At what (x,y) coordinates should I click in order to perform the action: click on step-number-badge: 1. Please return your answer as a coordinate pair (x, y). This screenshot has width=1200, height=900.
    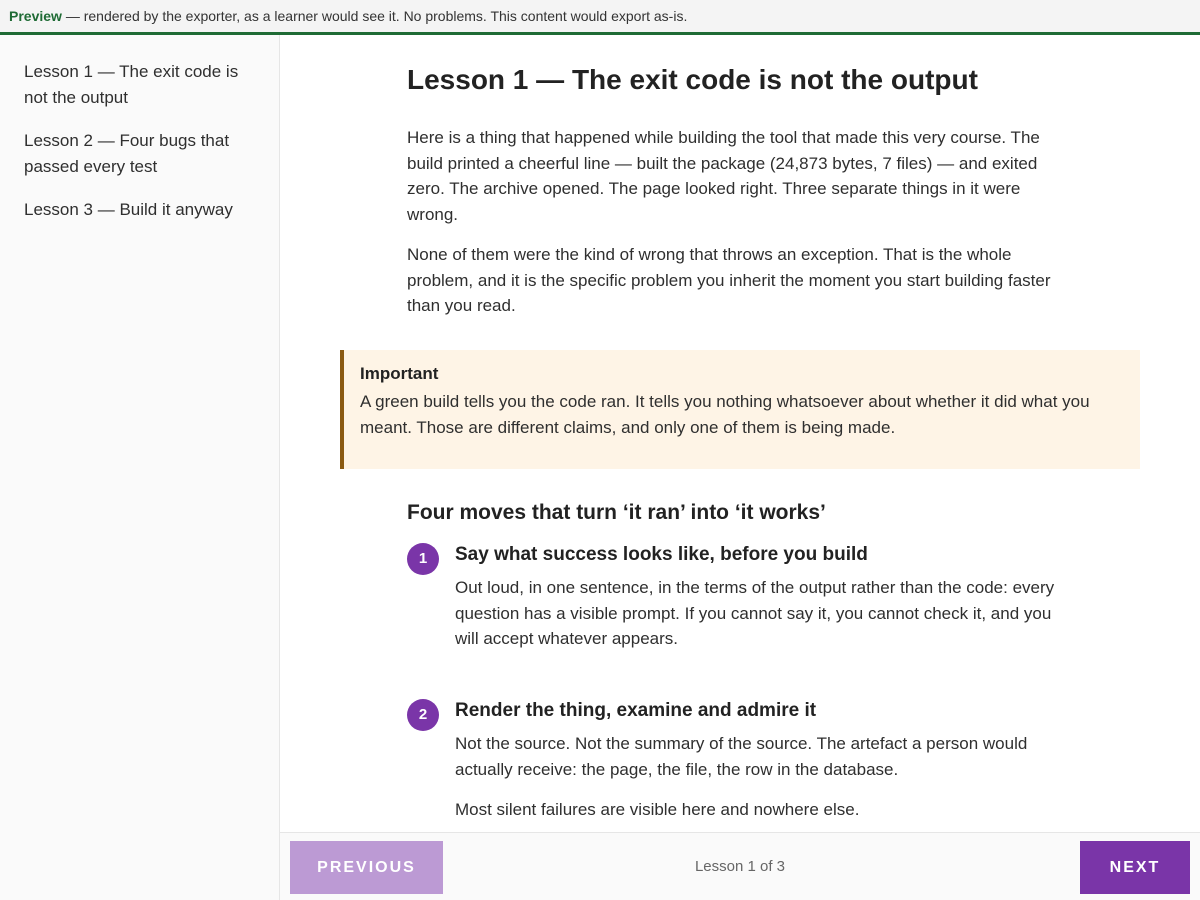
    Looking at the image, I should click on (423, 559).